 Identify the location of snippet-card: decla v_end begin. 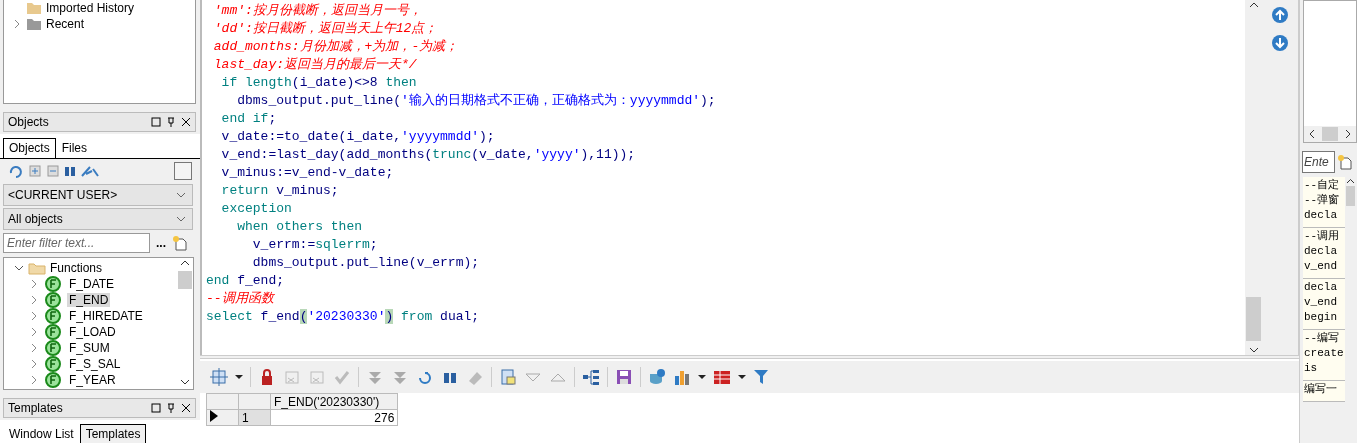
(1324, 304).